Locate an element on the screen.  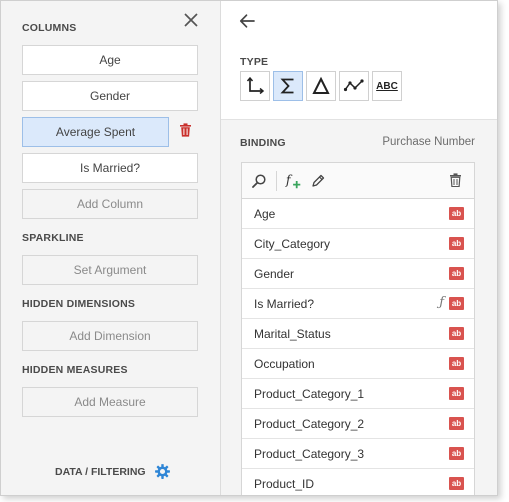
dimension-axes-icon is located at coordinates (255, 85).